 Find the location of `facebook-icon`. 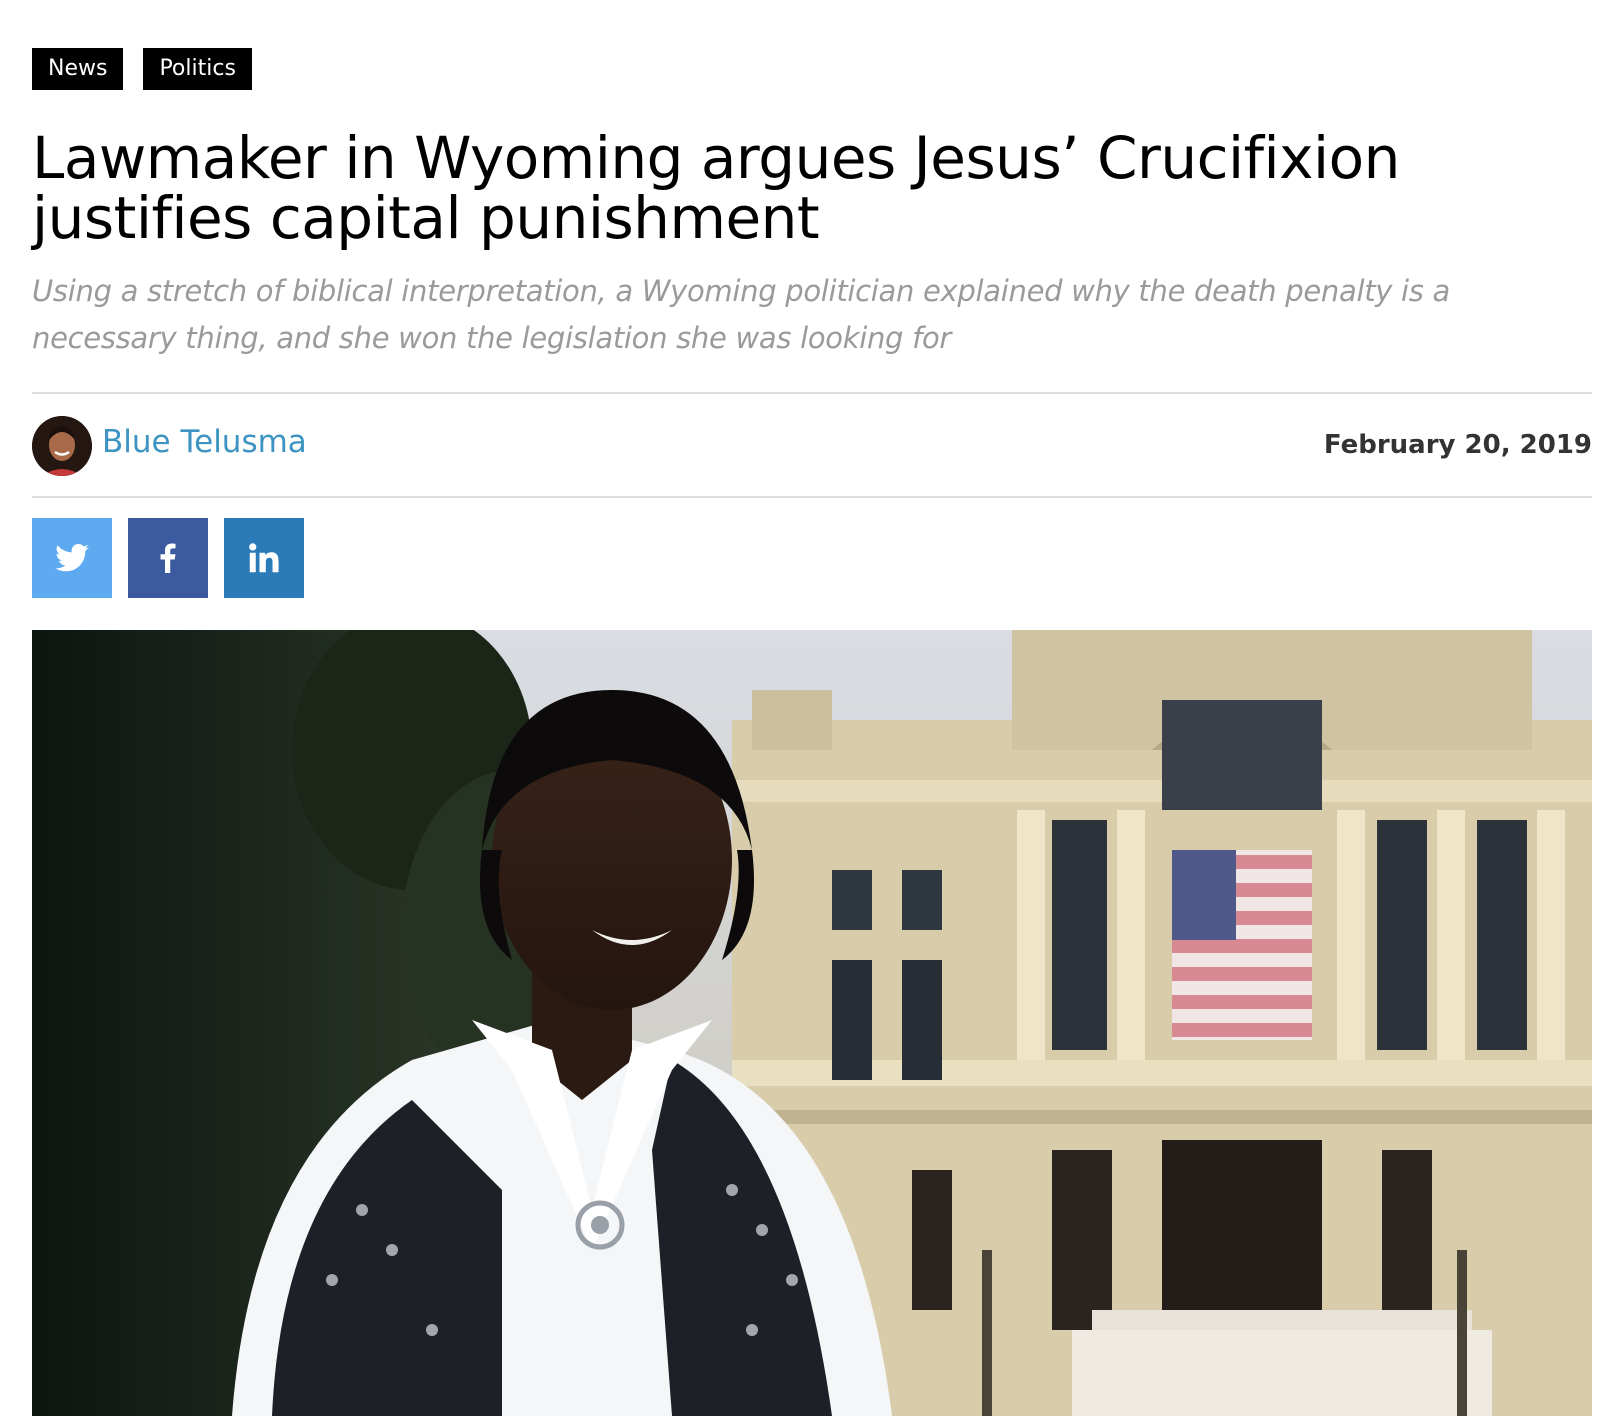

facebook-icon is located at coordinates (168, 558).